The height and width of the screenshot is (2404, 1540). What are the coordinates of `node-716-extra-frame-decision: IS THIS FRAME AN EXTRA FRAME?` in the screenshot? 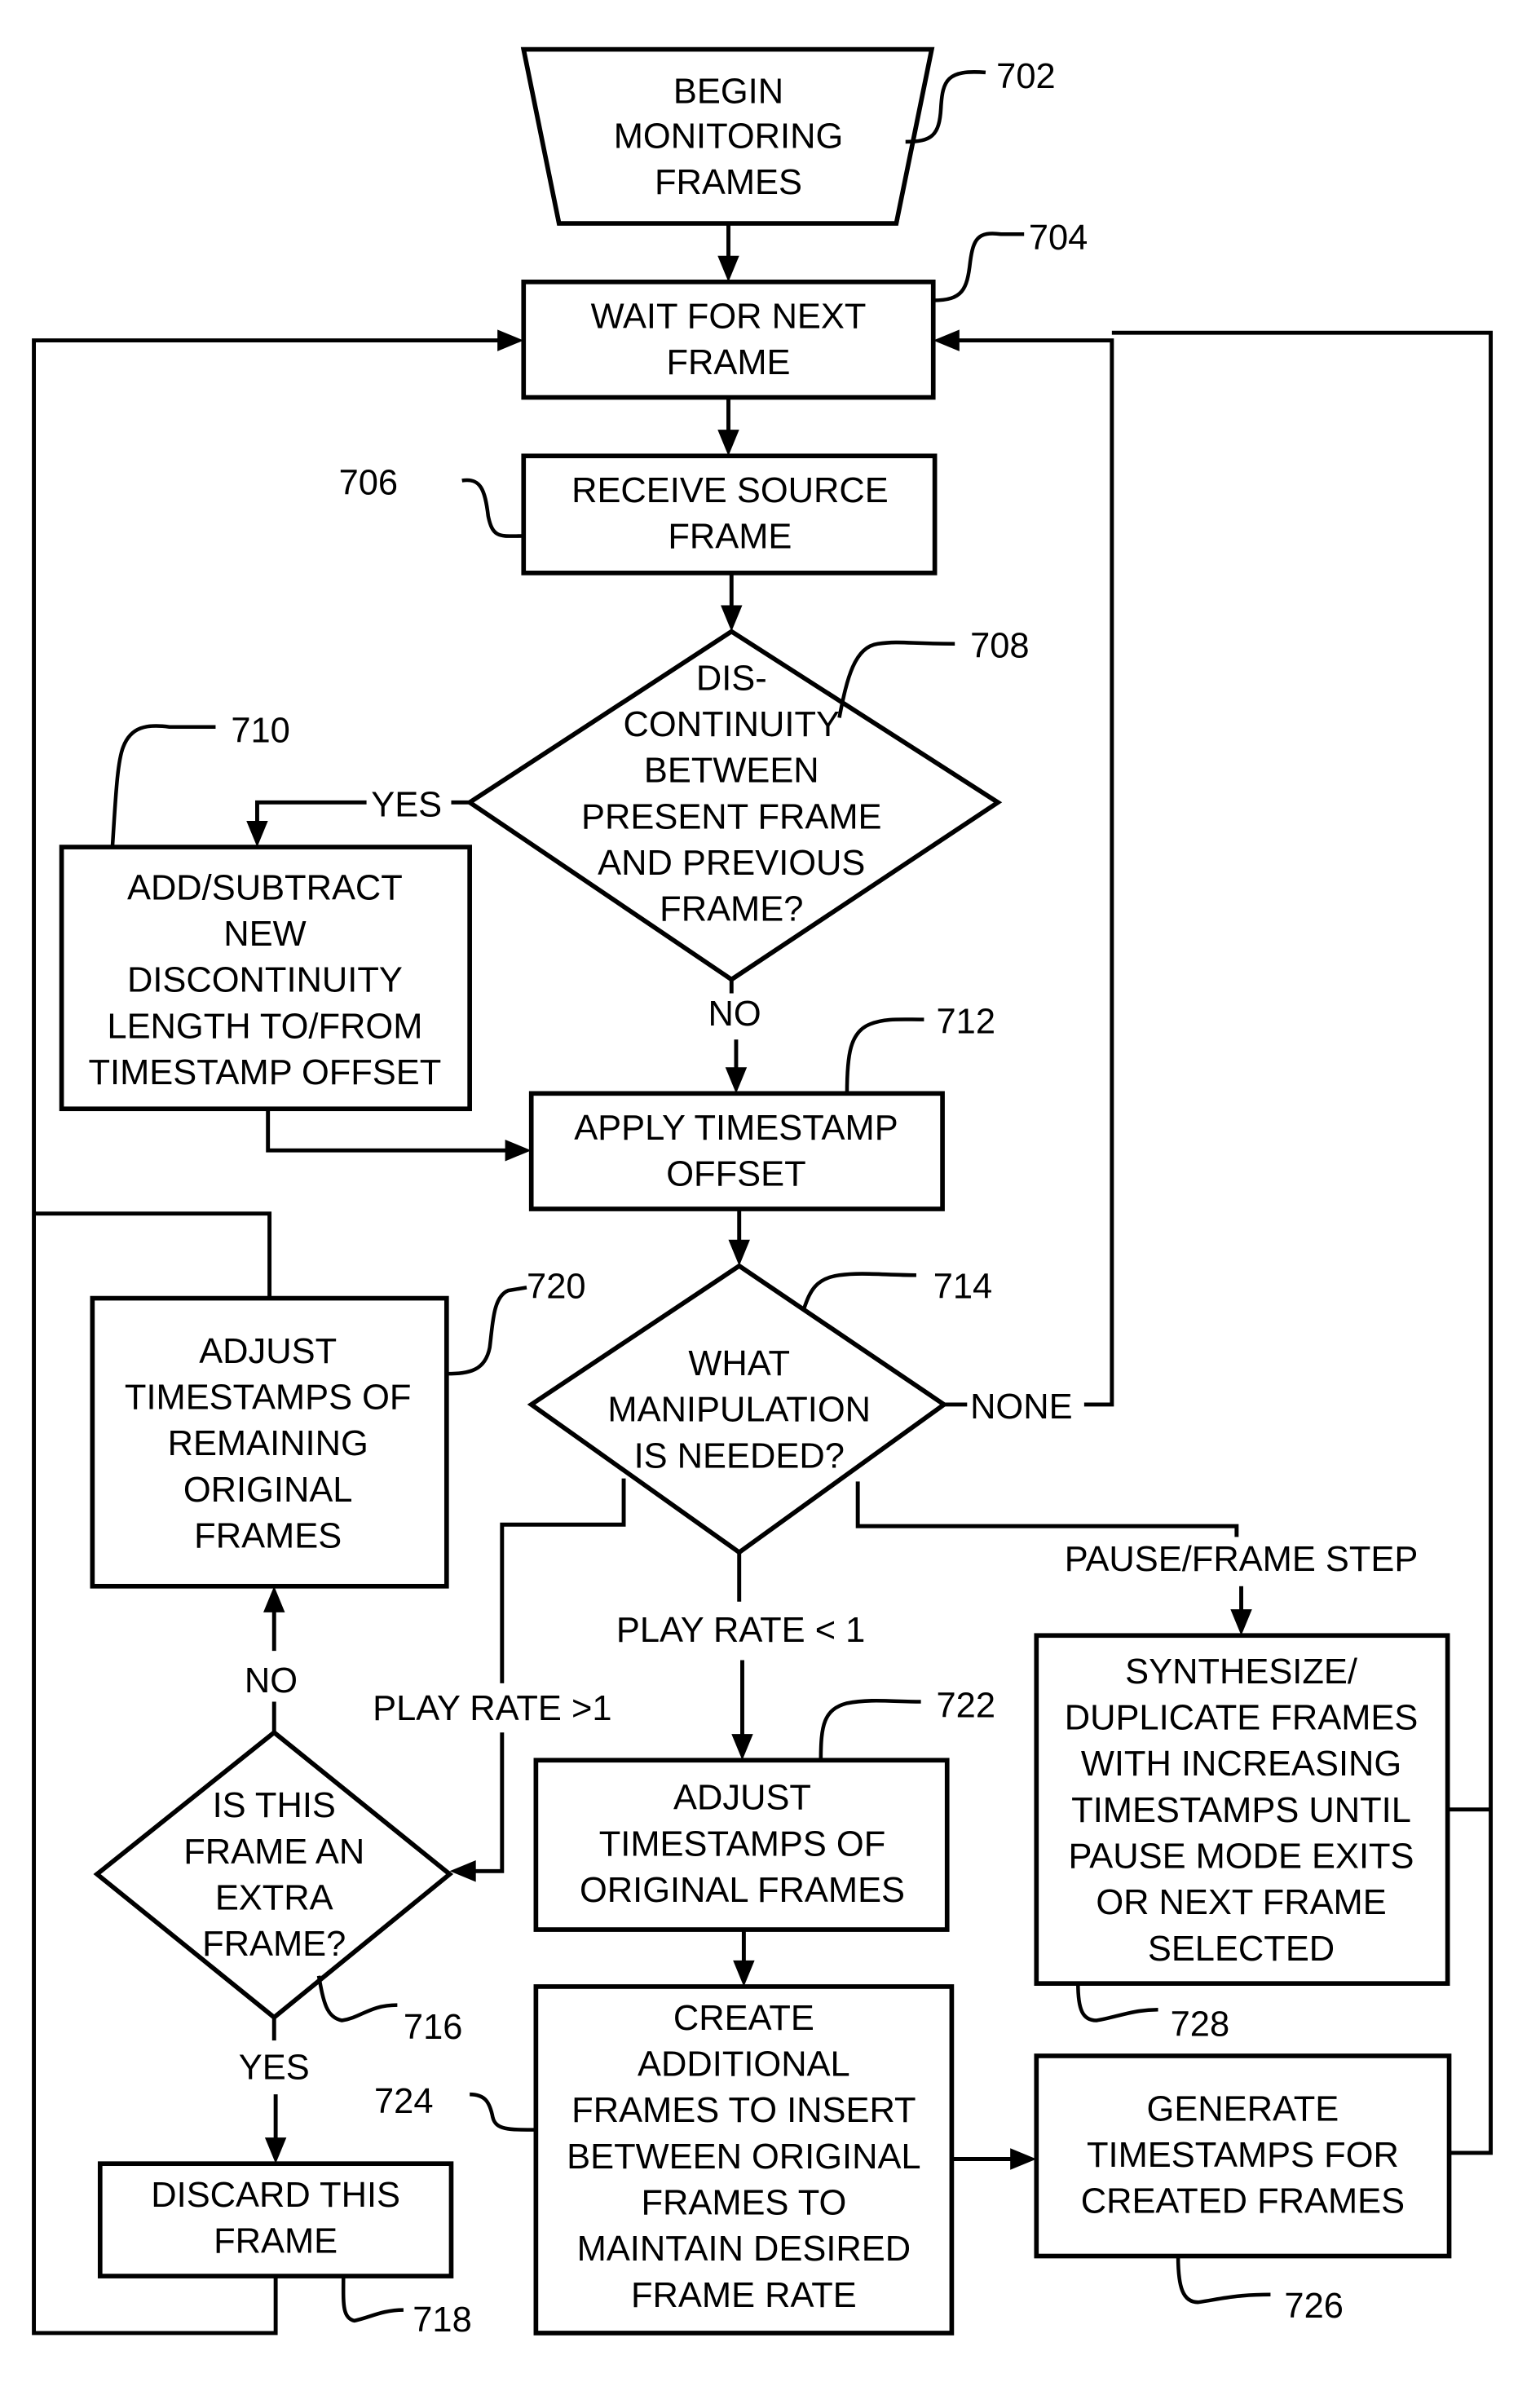 It's located at (273, 1875).